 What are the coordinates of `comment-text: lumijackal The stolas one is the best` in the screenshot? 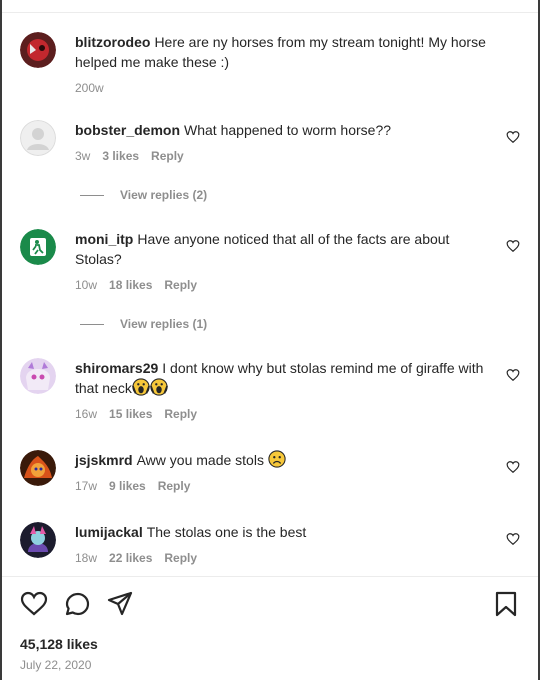 It's located at (282, 532).